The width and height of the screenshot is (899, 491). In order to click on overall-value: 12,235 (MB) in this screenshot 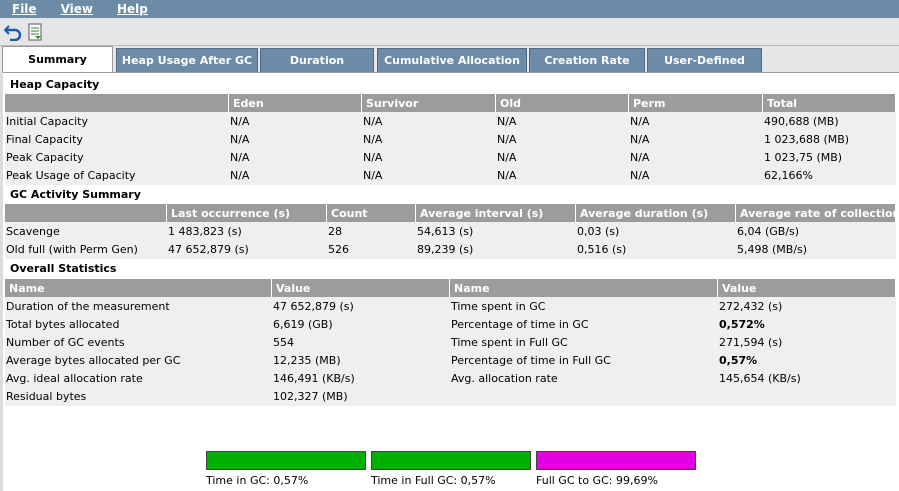, I will do `click(307, 360)`.